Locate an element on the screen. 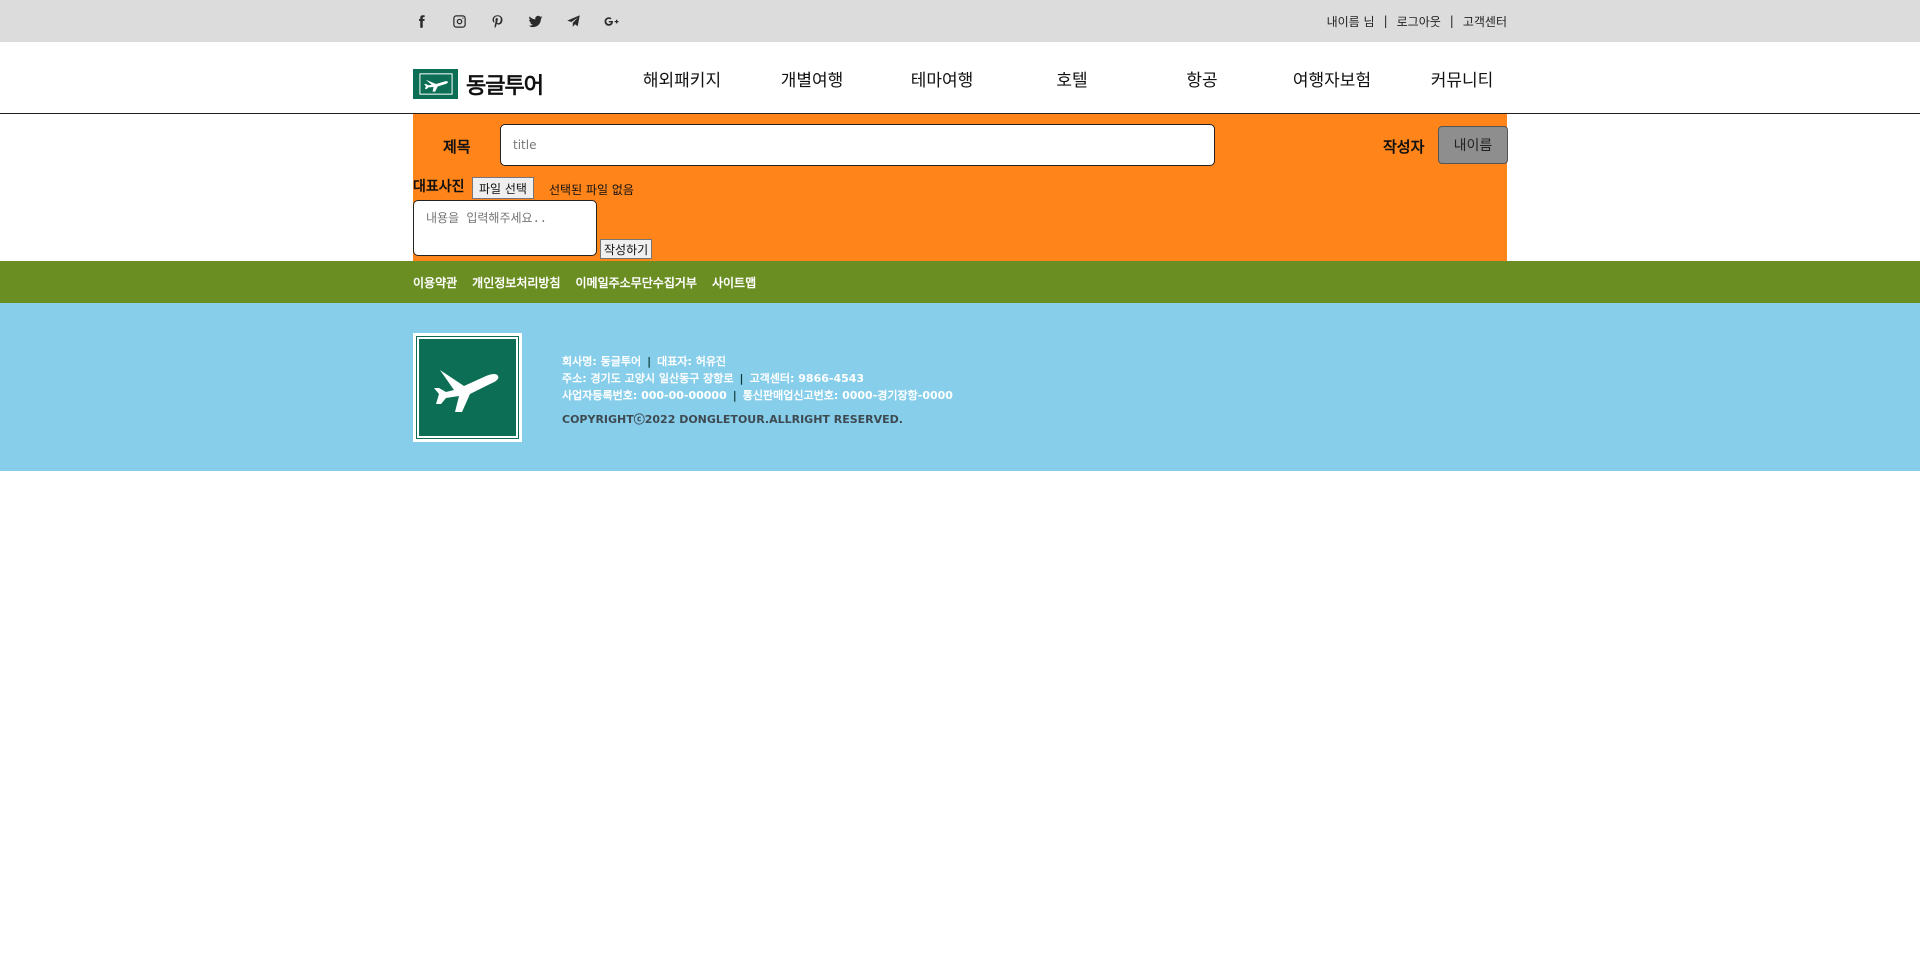 The height and width of the screenshot is (970, 1920). footer-links: 이용약관 개인정보처리방침 이메일주소무단수집거부 사이트맵 is located at coordinates (592, 282).